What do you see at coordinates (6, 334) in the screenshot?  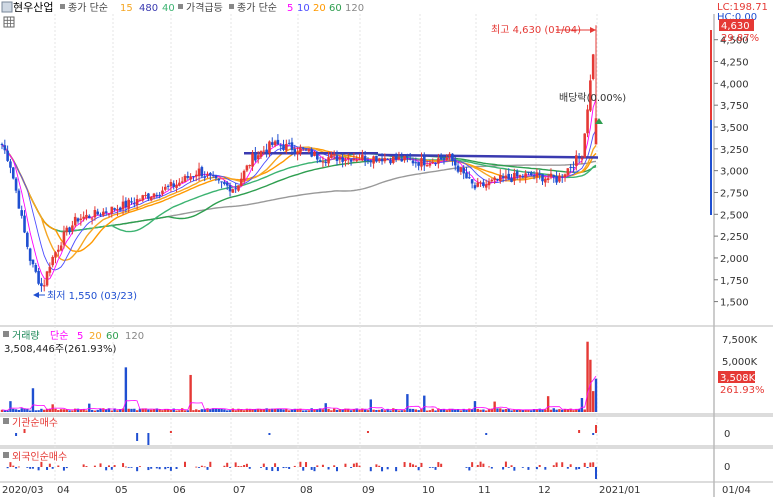 I see `volume-settings-icon` at bounding box center [6, 334].